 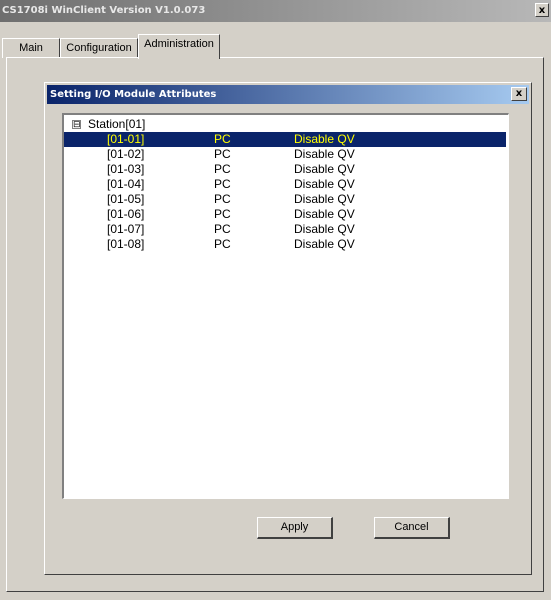 What do you see at coordinates (285, 169) in the screenshot?
I see `tree-row-port: [01-03] PC Disable QV` at bounding box center [285, 169].